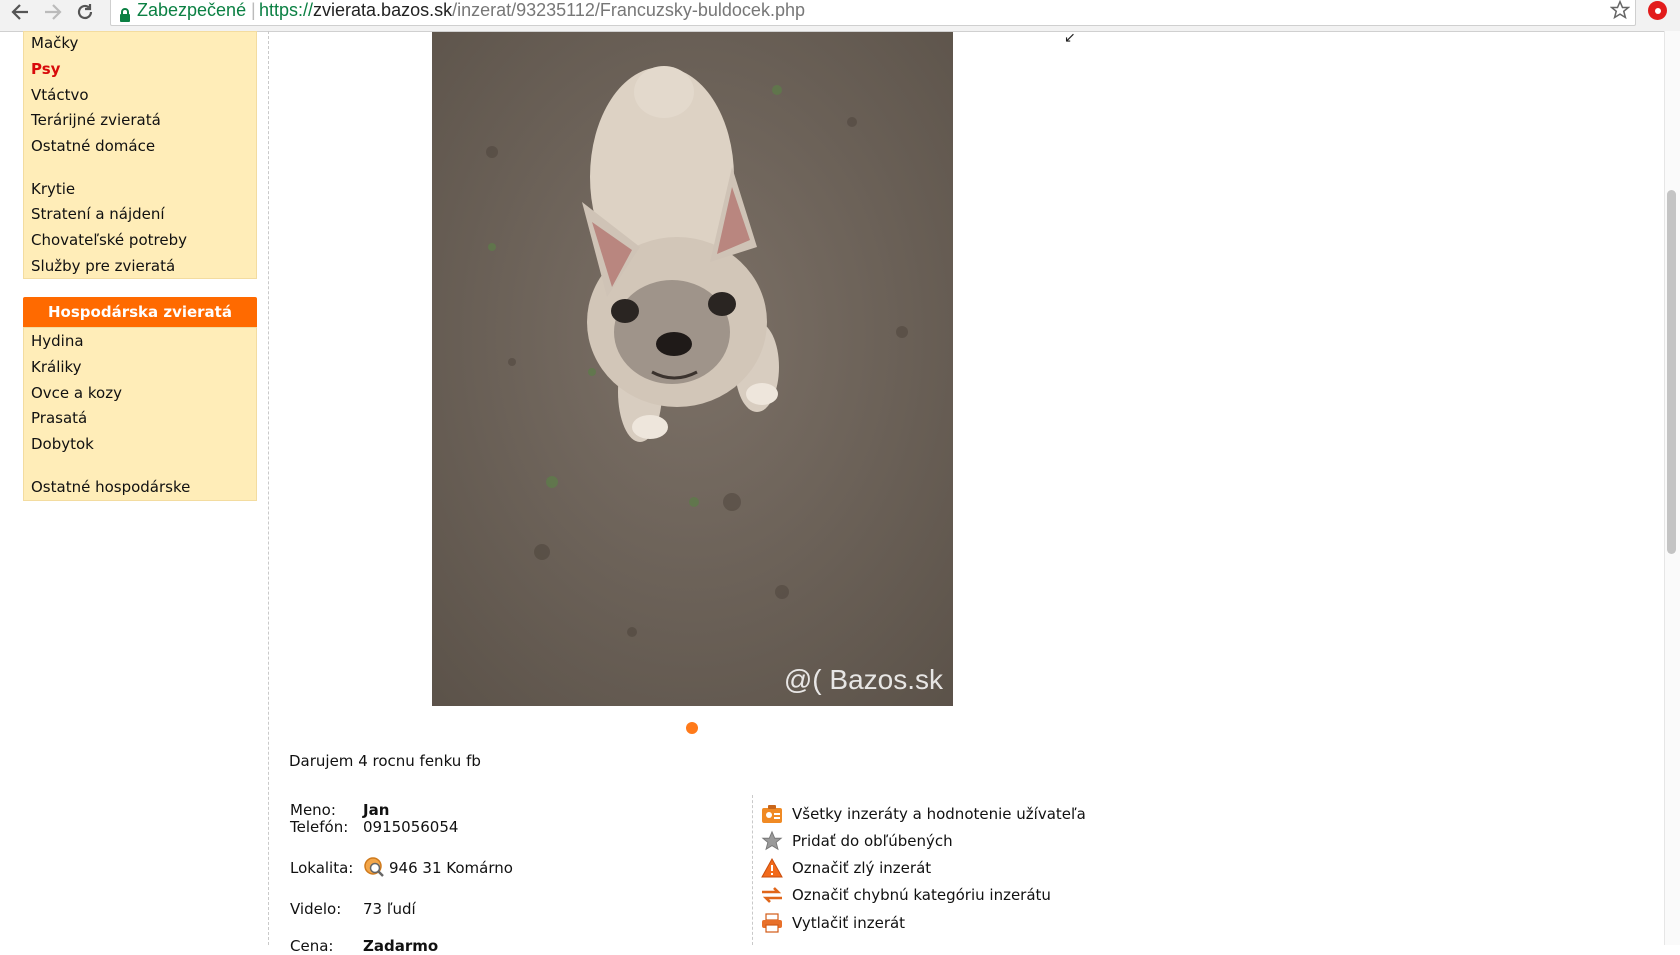 This screenshot has height=955, width=1680. What do you see at coordinates (57, 341) in the screenshot?
I see `sidebar-item-hydina: Hydina` at bounding box center [57, 341].